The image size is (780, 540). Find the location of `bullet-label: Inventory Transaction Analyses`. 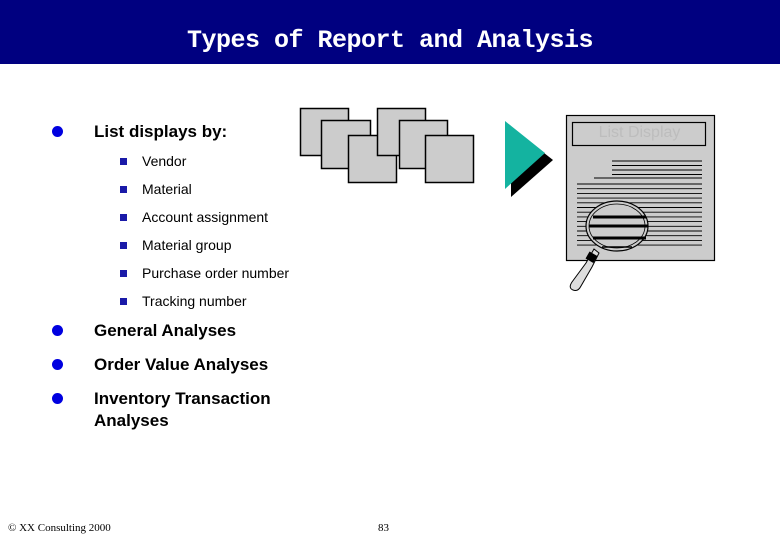

bullet-label: Inventory Transaction Analyses is located at coordinates (182, 410).